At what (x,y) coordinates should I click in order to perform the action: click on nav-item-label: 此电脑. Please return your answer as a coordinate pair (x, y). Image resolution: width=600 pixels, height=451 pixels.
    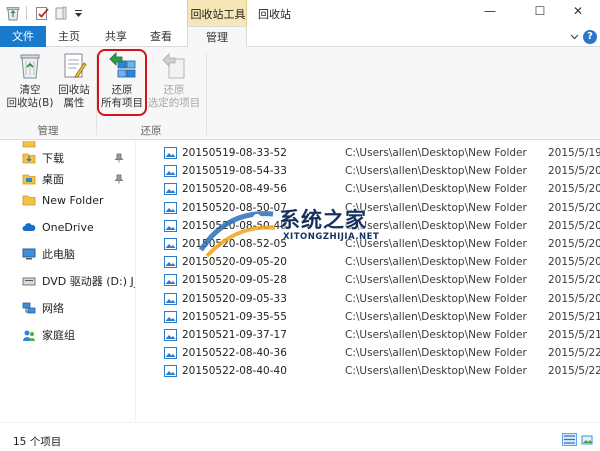
    Looking at the image, I should click on (58, 254).